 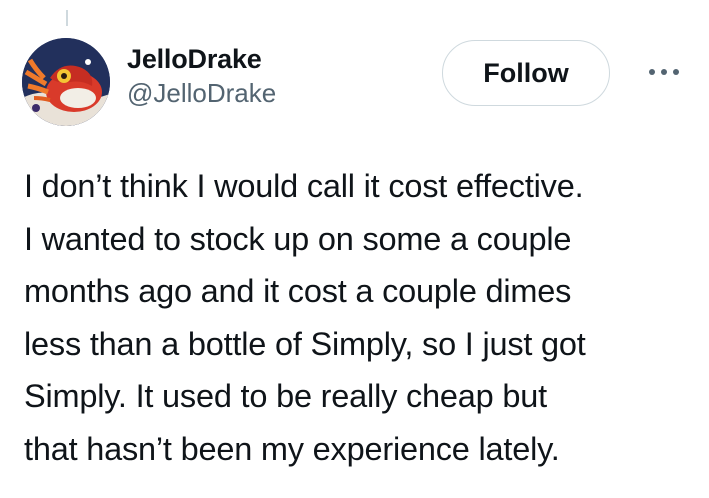 I want to click on avatar-image, so click(x=66, y=82).